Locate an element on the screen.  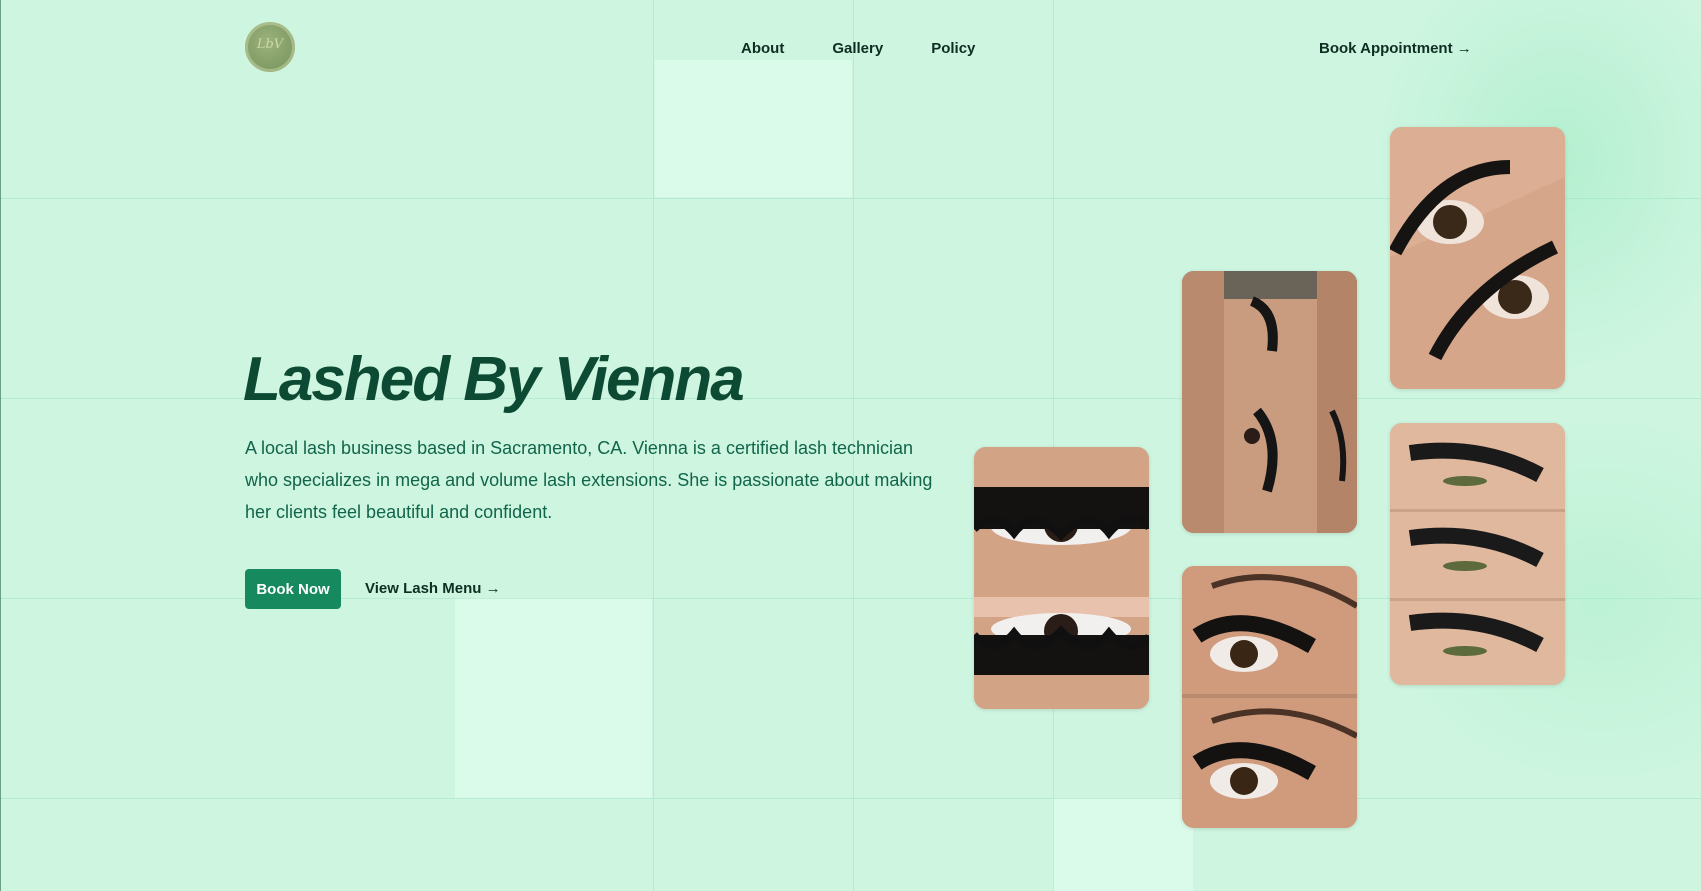
nav-link-gallery: Gallery is located at coordinates (857, 48).